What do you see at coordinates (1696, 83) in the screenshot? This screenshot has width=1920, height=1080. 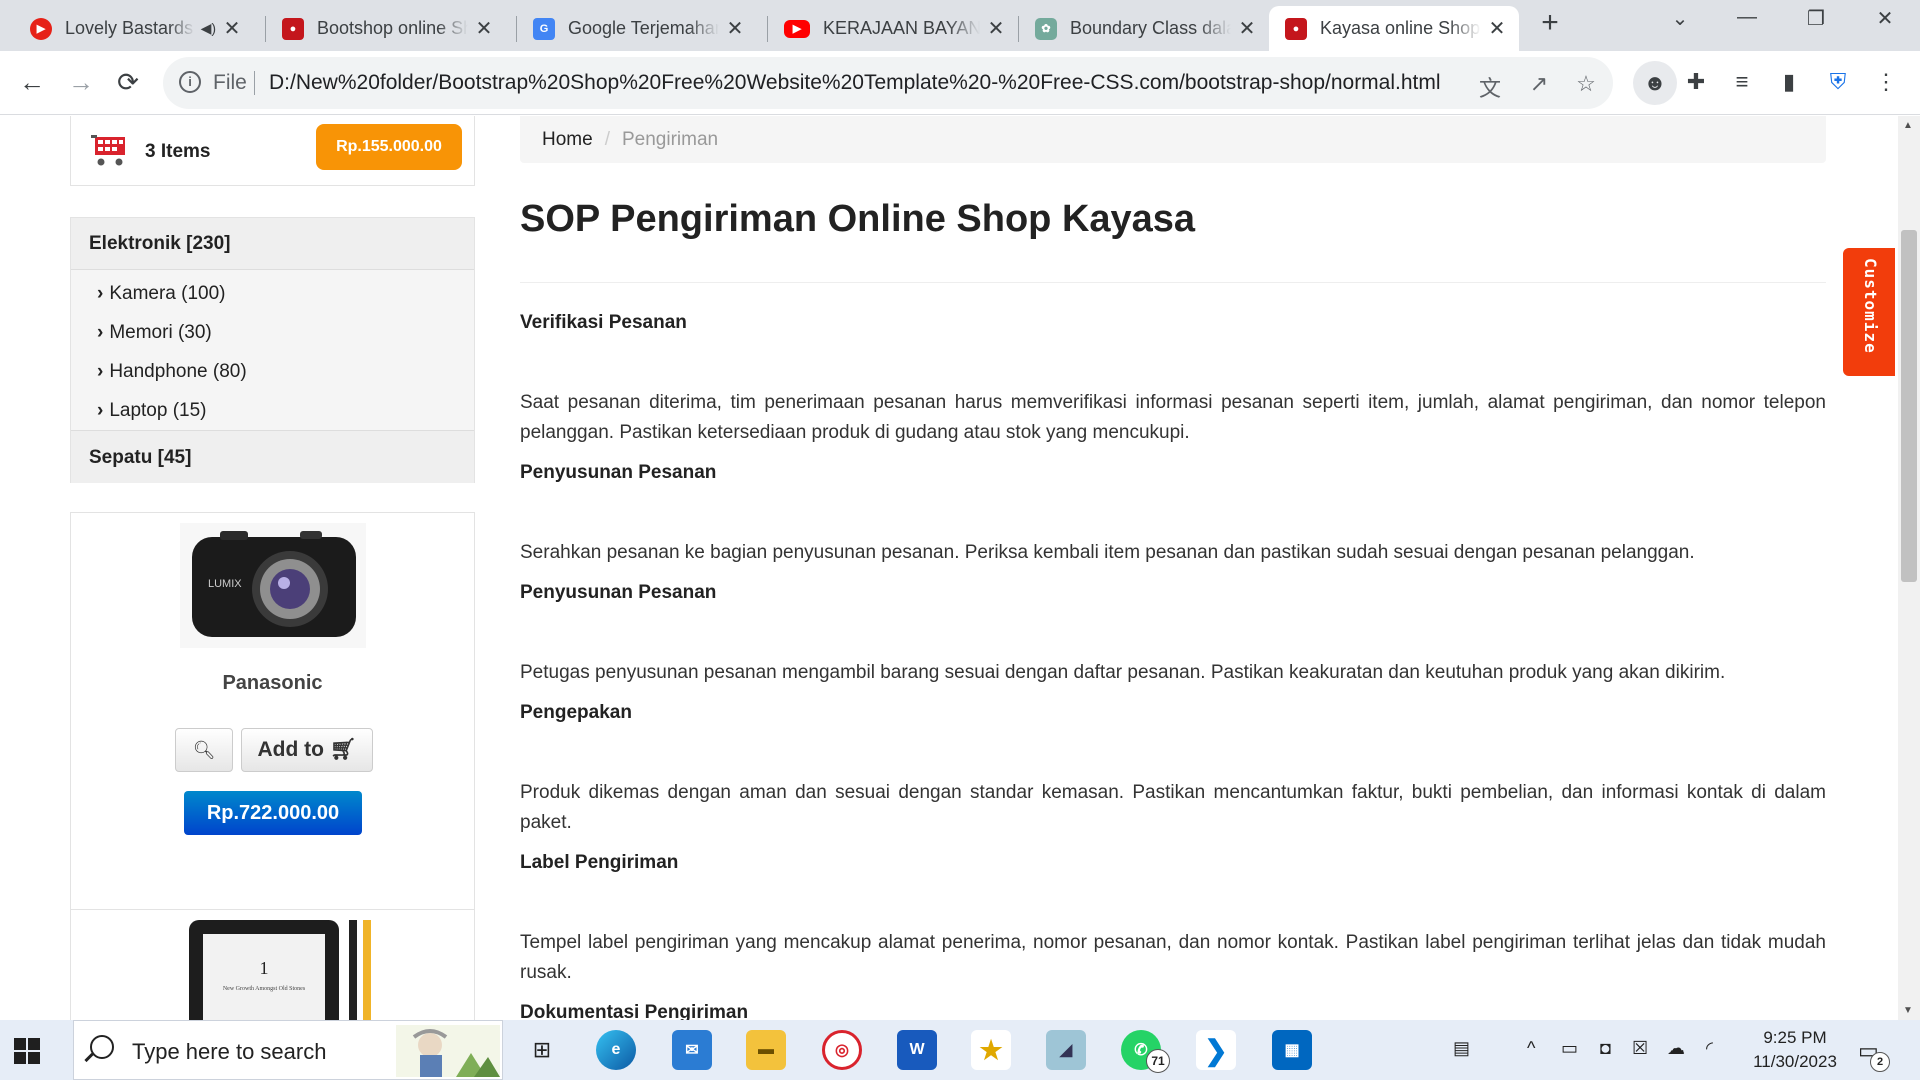 I see `extensions-puzzle-icon: ✚` at bounding box center [1696, 83].